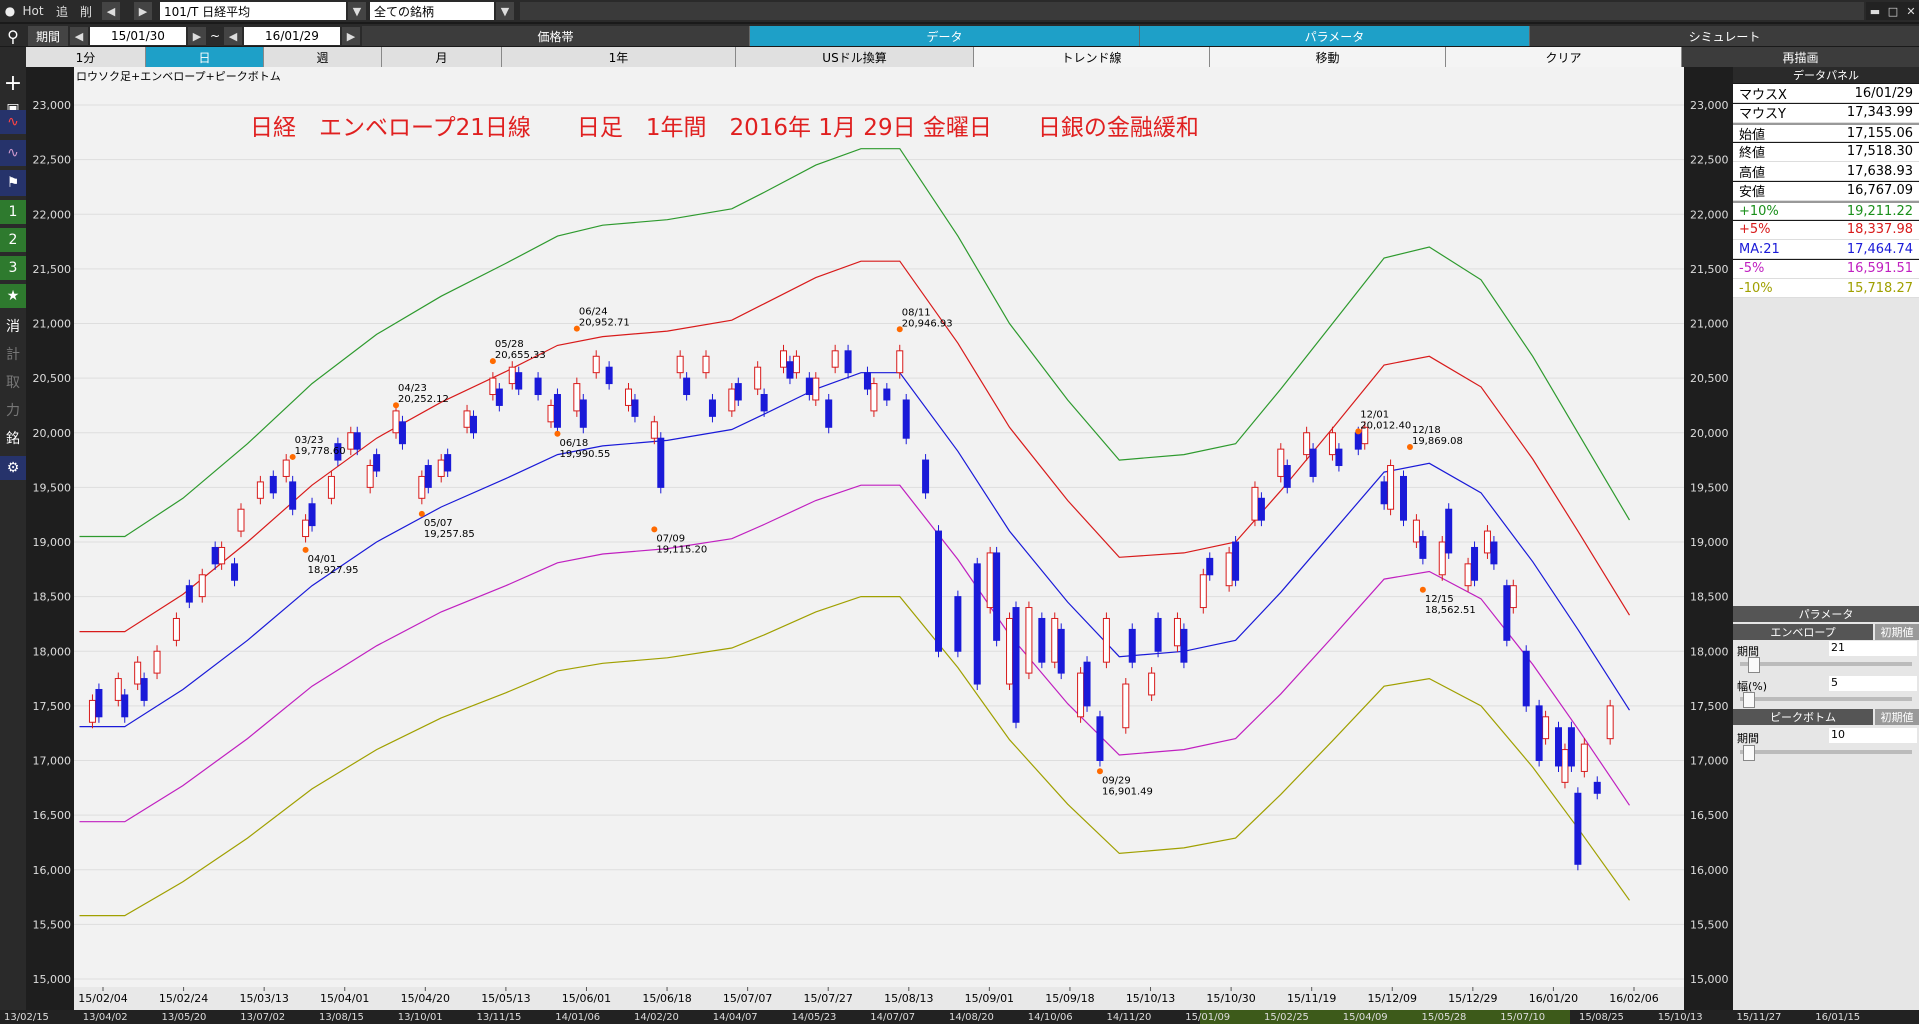 The width and height of the screenshot is (1919, 1024). What do you see at coordinates (62, 11) in the screenshot?
I see `add-button: 追` at bounding box center [62, 11].